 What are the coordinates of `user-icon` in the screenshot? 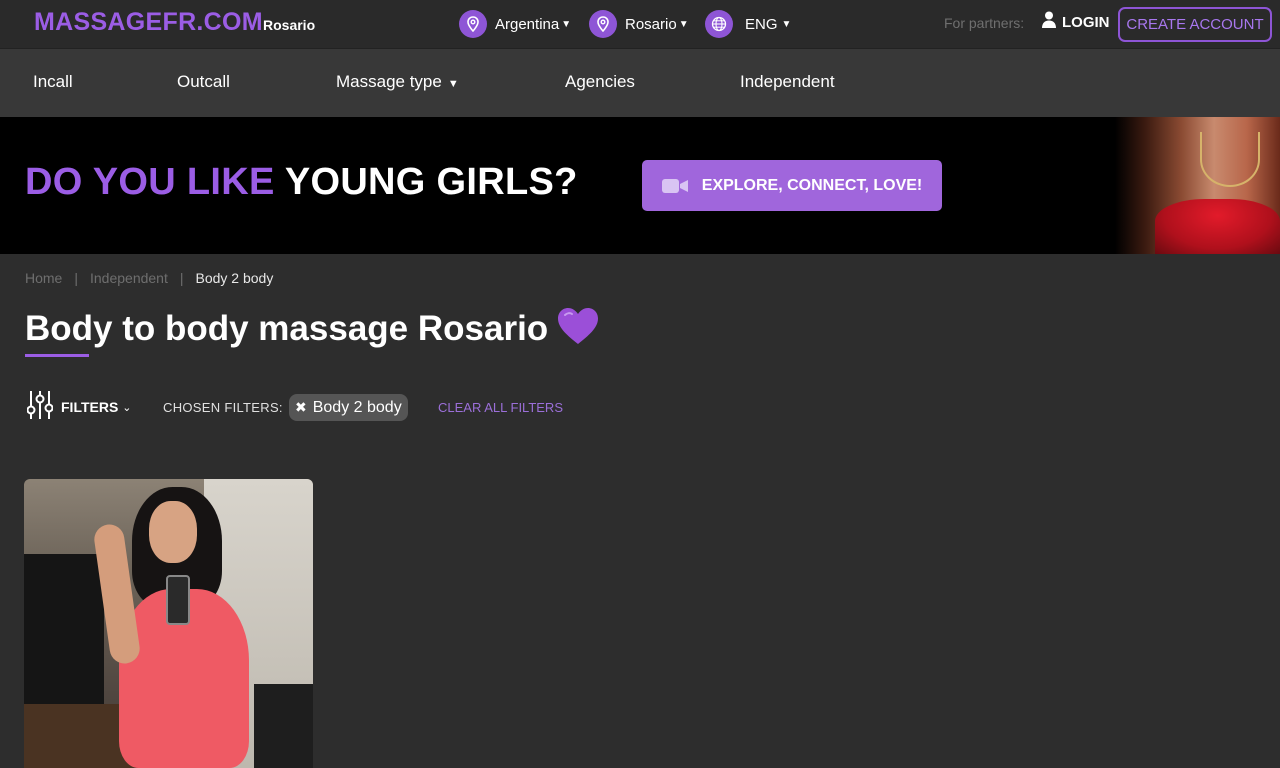 It's located at (1049, 22).